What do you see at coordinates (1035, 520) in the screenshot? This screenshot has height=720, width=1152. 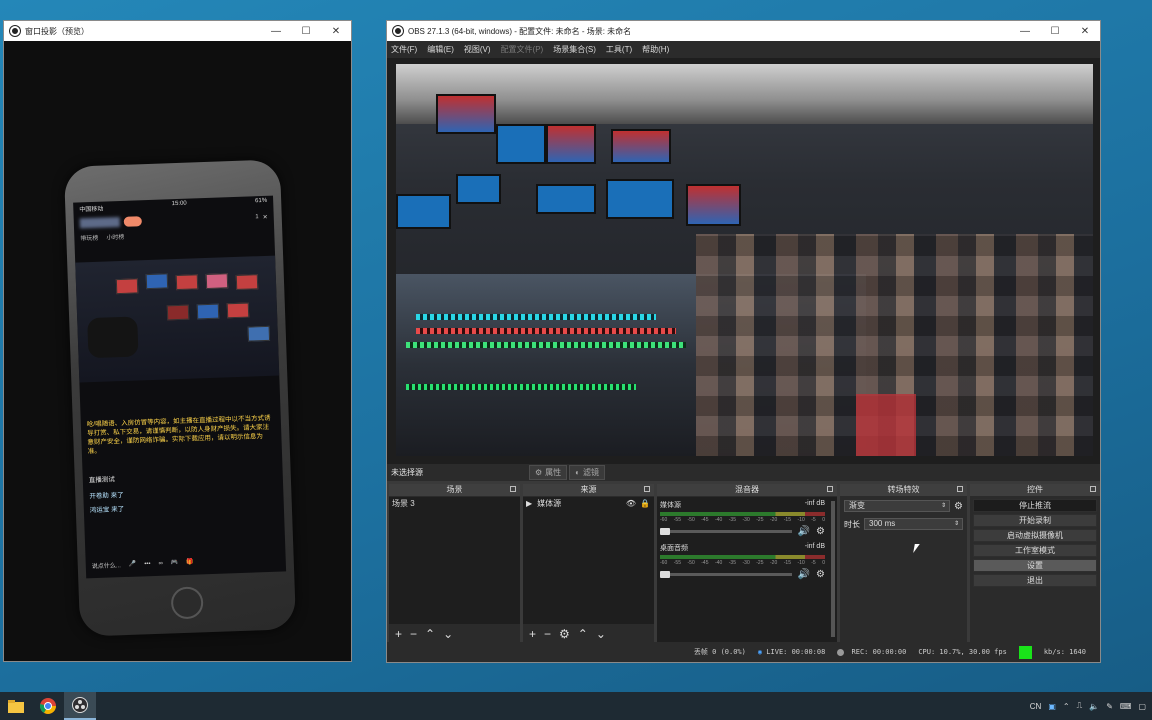 I see `start-recording-button: 开始录制` at bounding box center [1035, 520].